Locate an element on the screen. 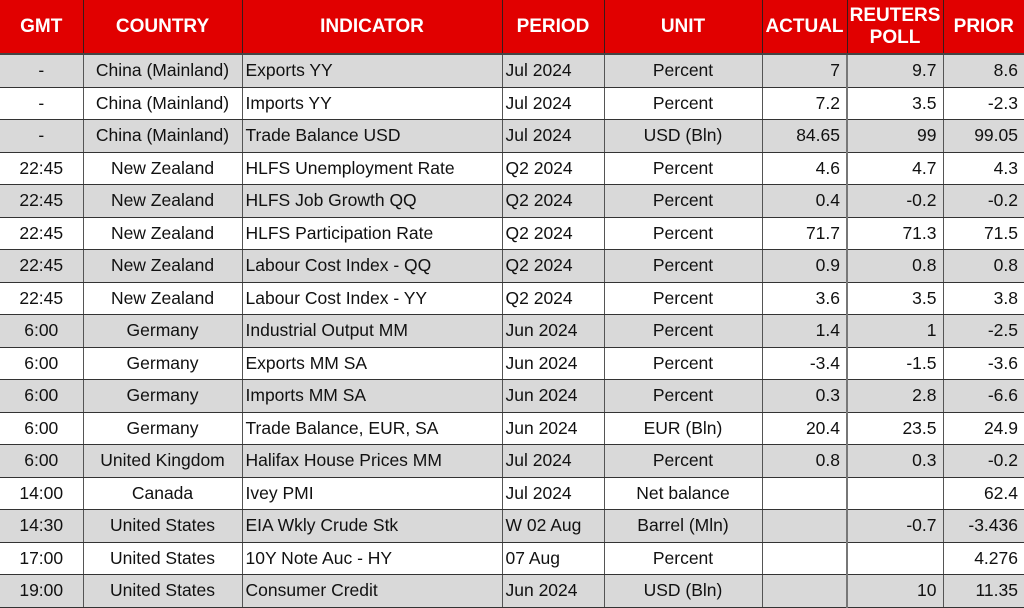 The image size is (1024, 608). cell-country: Canada is located at coordinates (163, 493).